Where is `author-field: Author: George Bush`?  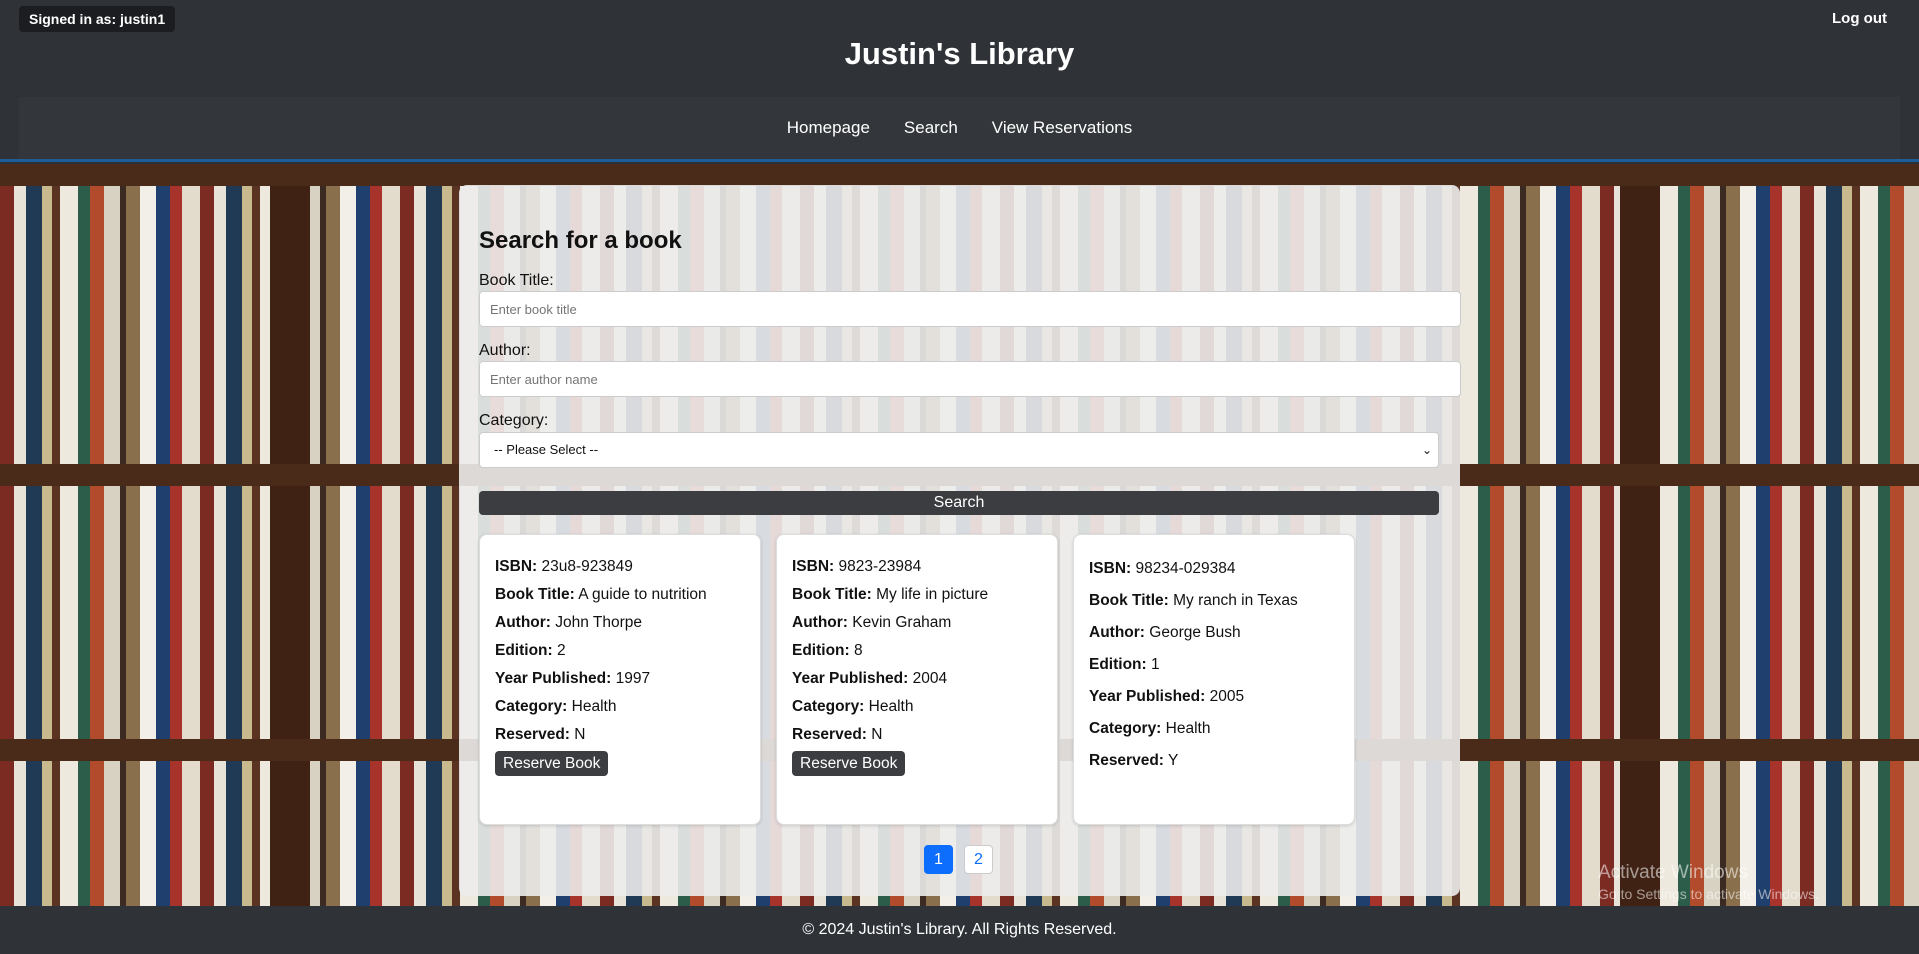
author-field: Author: George Bush is located at coordinates (1165, 632).